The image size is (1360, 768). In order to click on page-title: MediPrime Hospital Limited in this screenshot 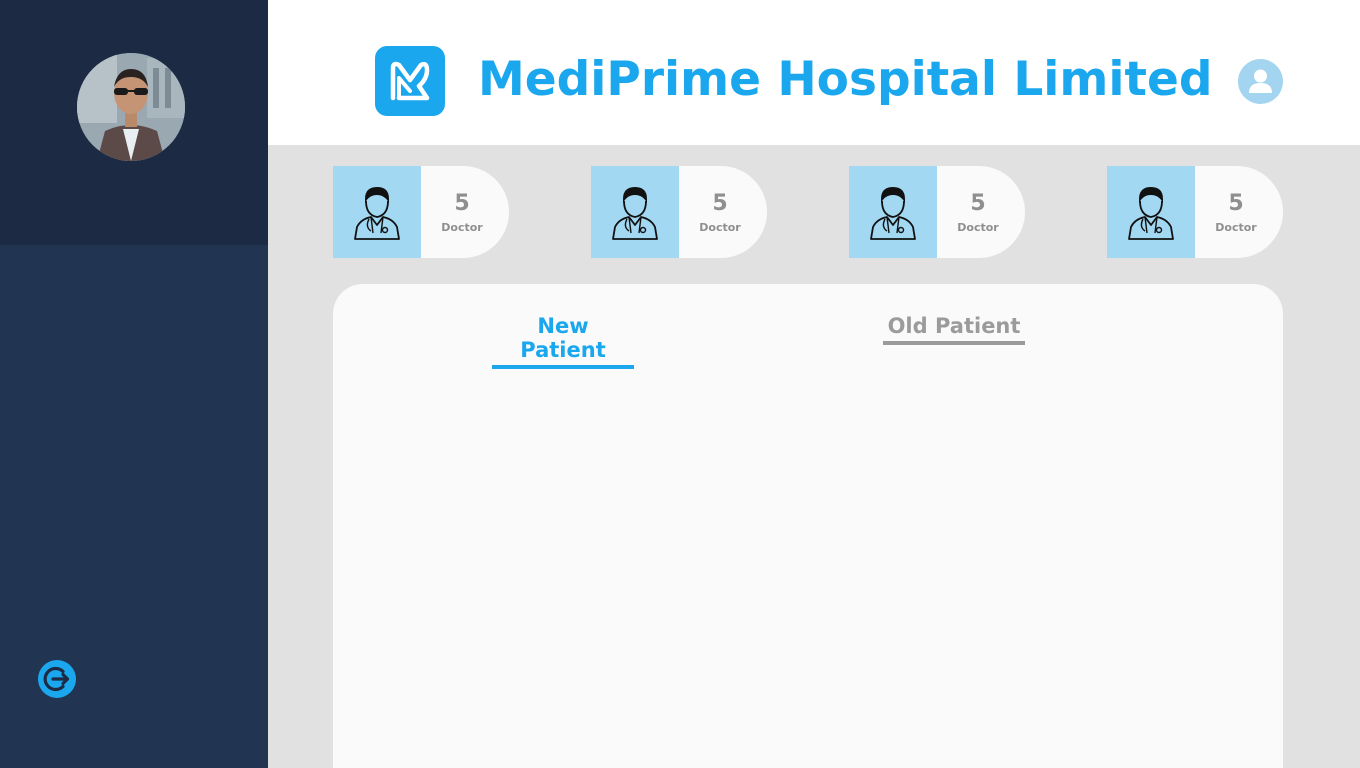, I will do `click(845, 79)`.